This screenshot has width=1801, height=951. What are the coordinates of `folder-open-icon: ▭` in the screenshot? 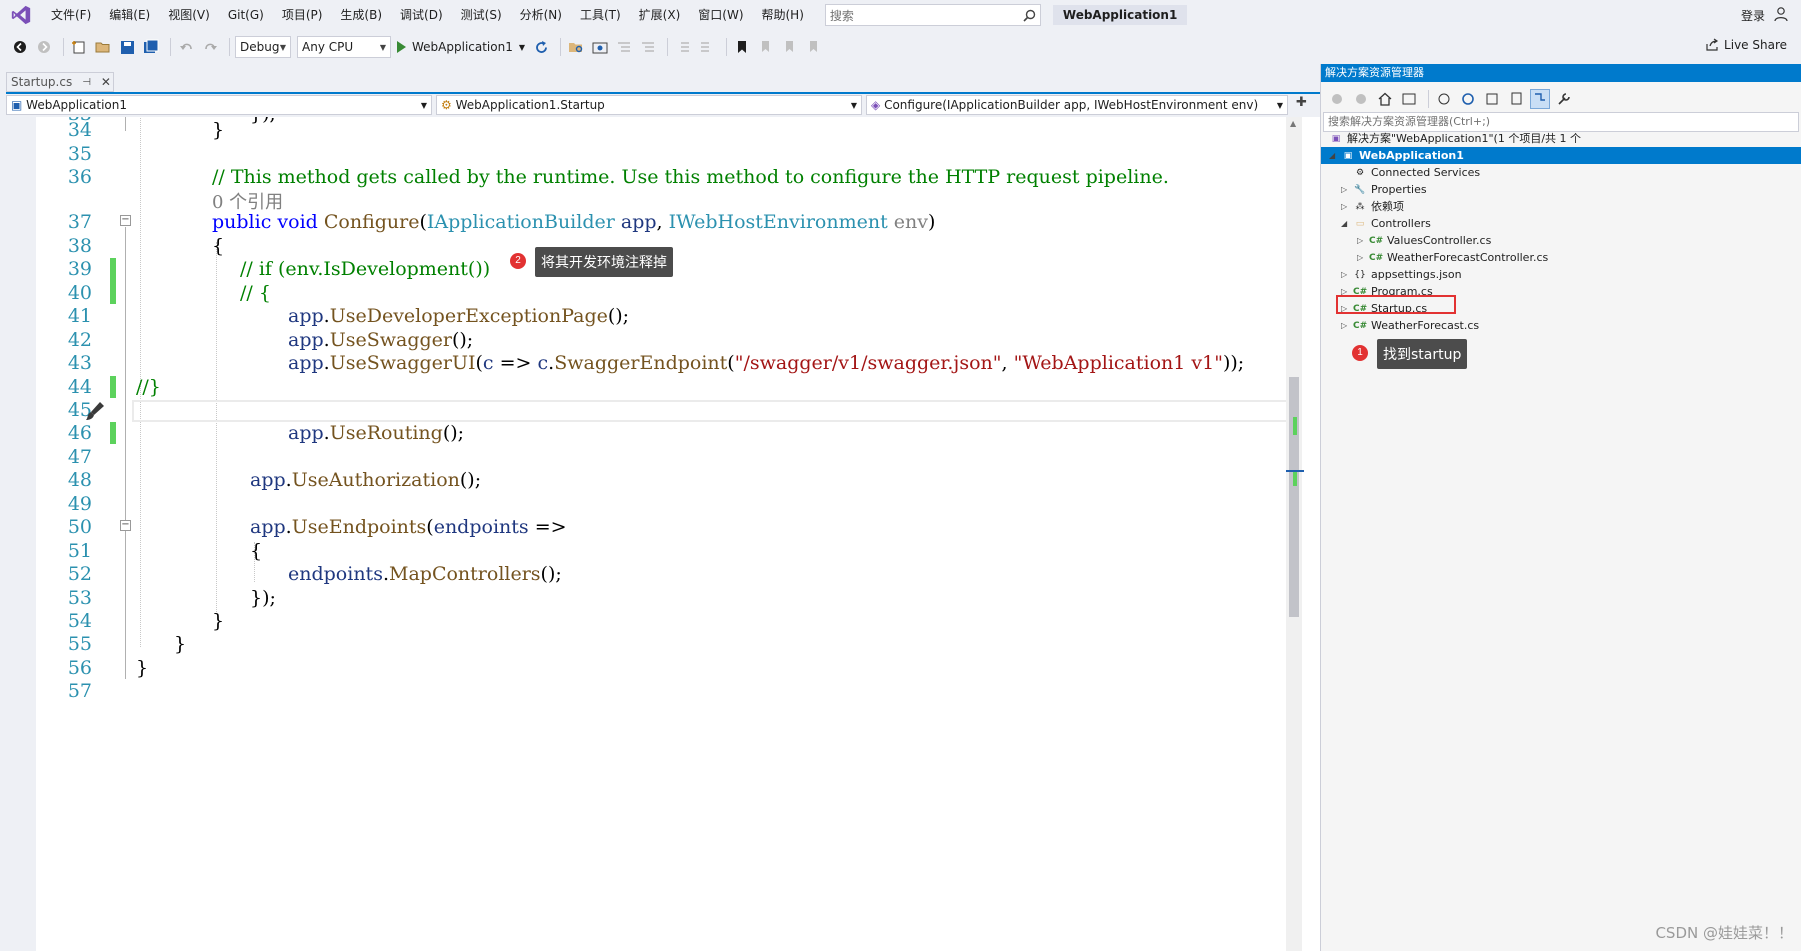 It's located at (1360, 223).